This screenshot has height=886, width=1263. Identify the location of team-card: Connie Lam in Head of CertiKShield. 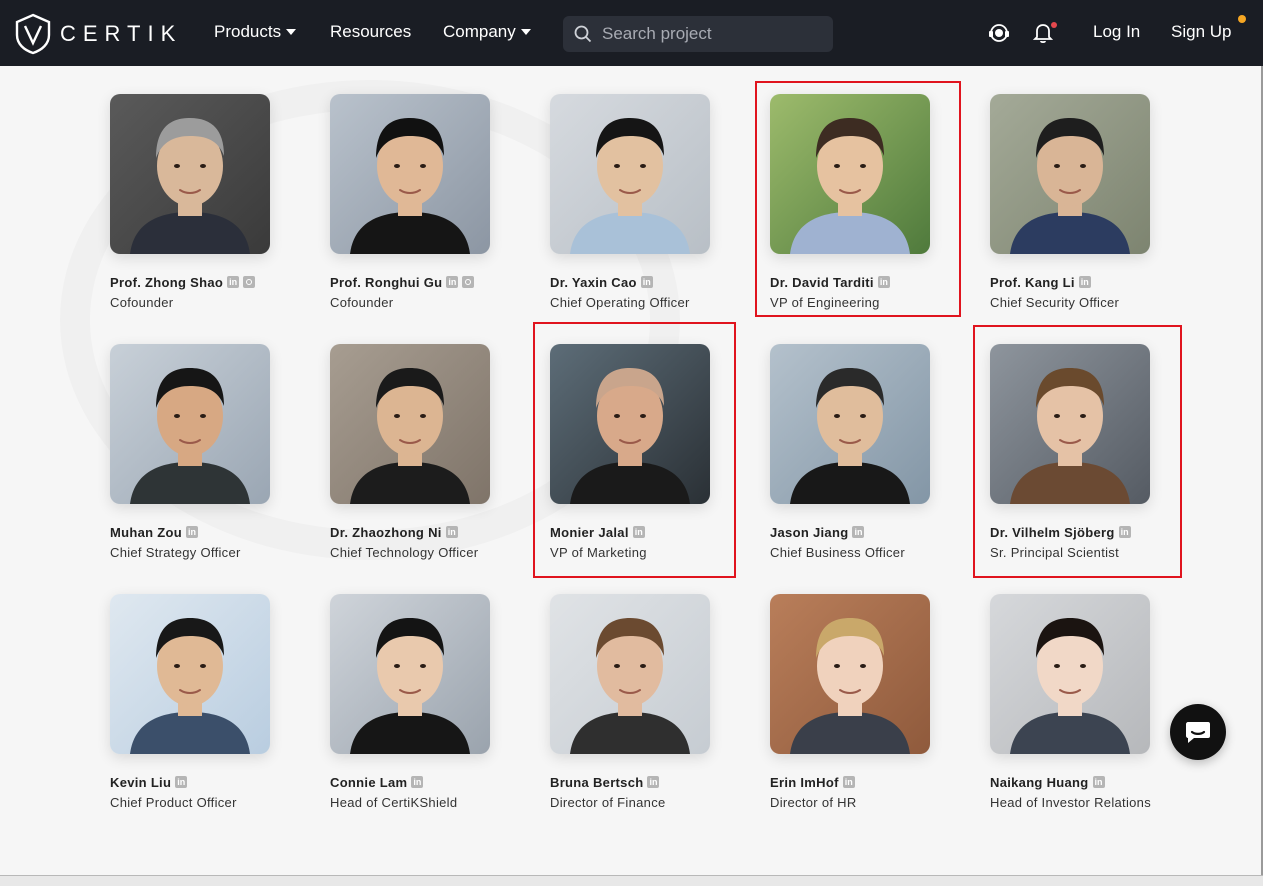
(430, 702).